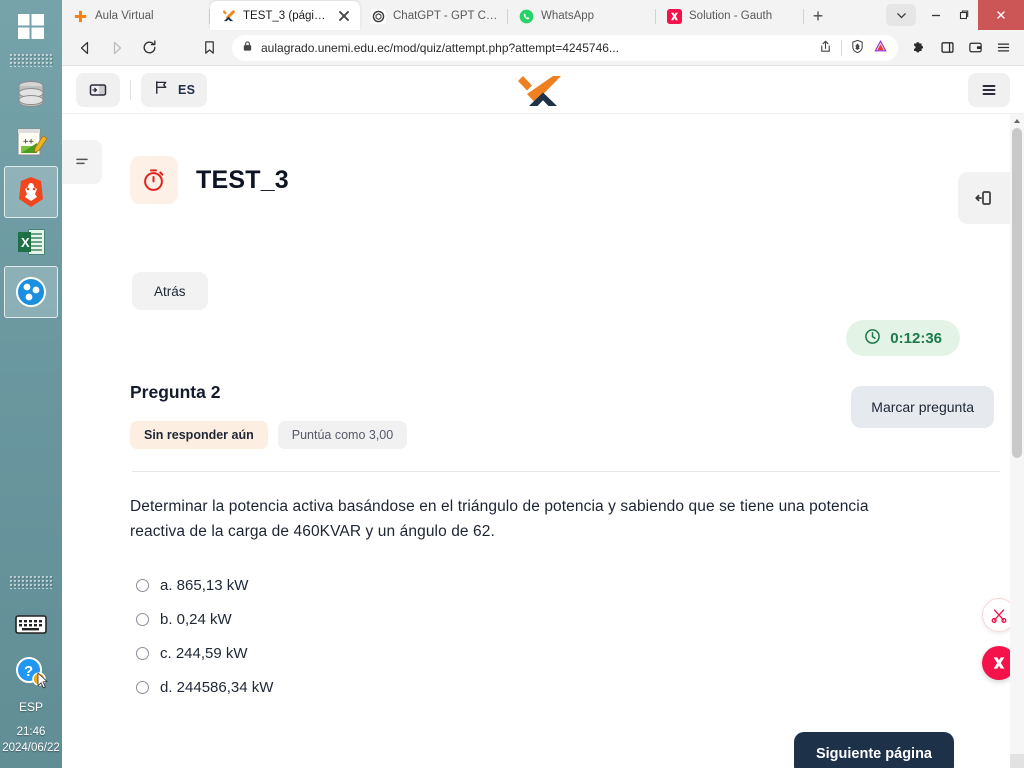  What do you see at coordinates (964, 15) in the screenshot?
I see `maximize-button` at bounding box center [964, 15].